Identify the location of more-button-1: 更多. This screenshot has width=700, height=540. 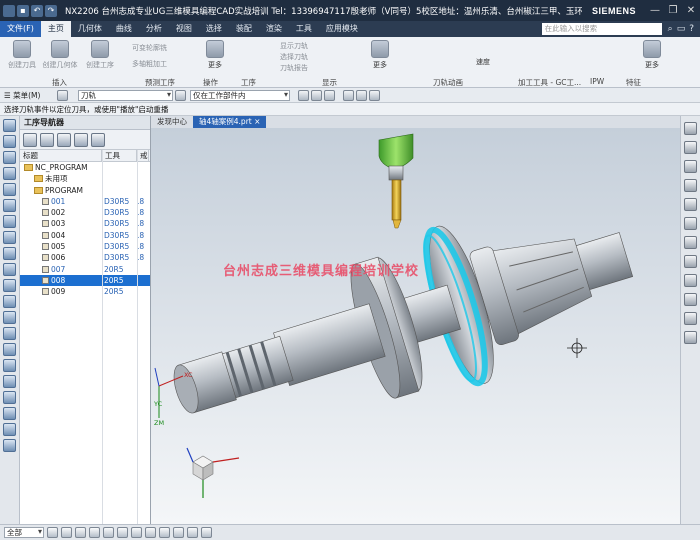
(215, 55).